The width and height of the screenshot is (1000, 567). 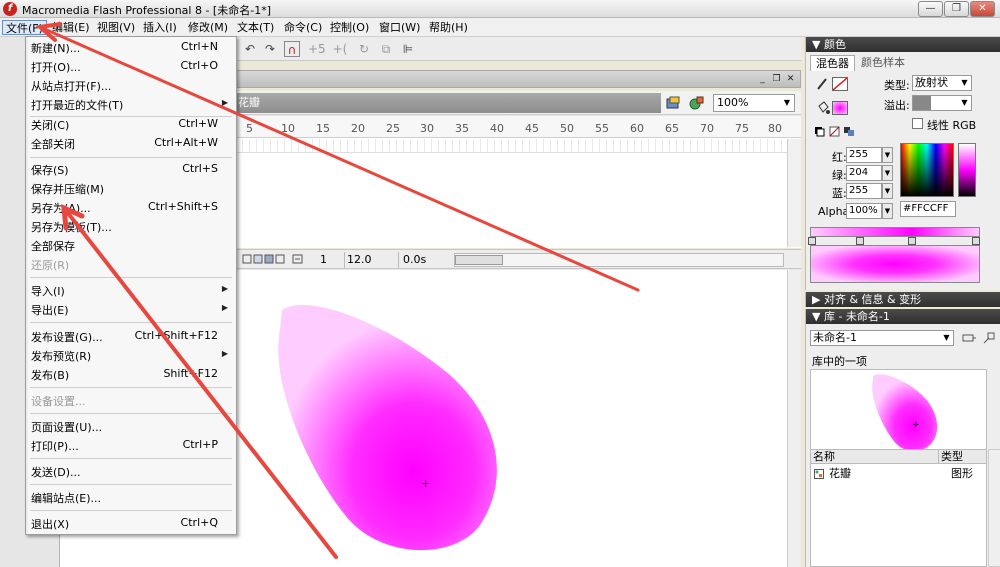 What do you see at coordinates (53, 144) in the screenshot?
I see `menu-item-label: 全部关闭` at bounding box center [53, 144].